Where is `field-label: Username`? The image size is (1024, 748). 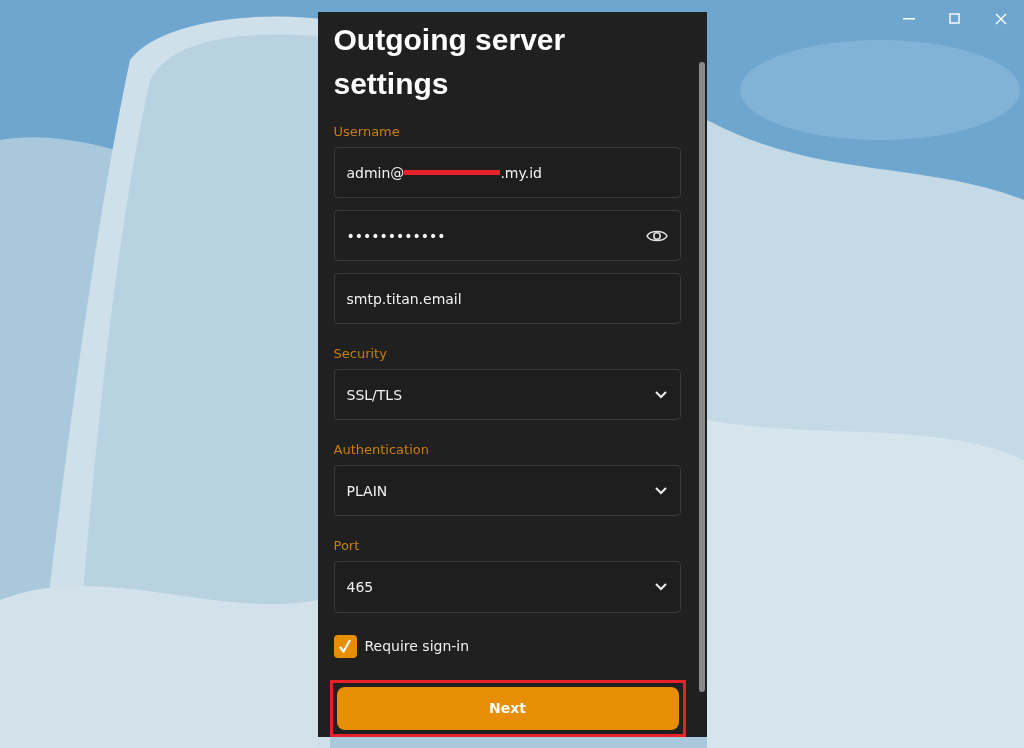
field-label: Username is located at coordinates (367, 131).